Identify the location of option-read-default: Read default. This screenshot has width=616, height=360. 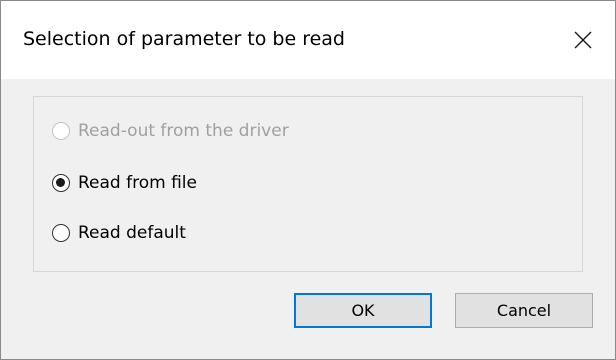
(119, 233).